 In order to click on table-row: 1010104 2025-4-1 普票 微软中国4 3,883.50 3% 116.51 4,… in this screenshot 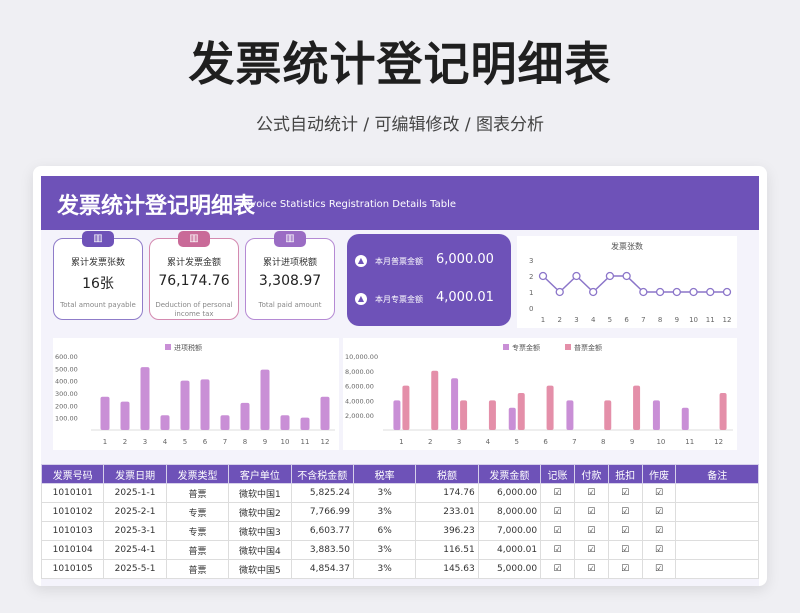, I will do `click(399, 550)`.